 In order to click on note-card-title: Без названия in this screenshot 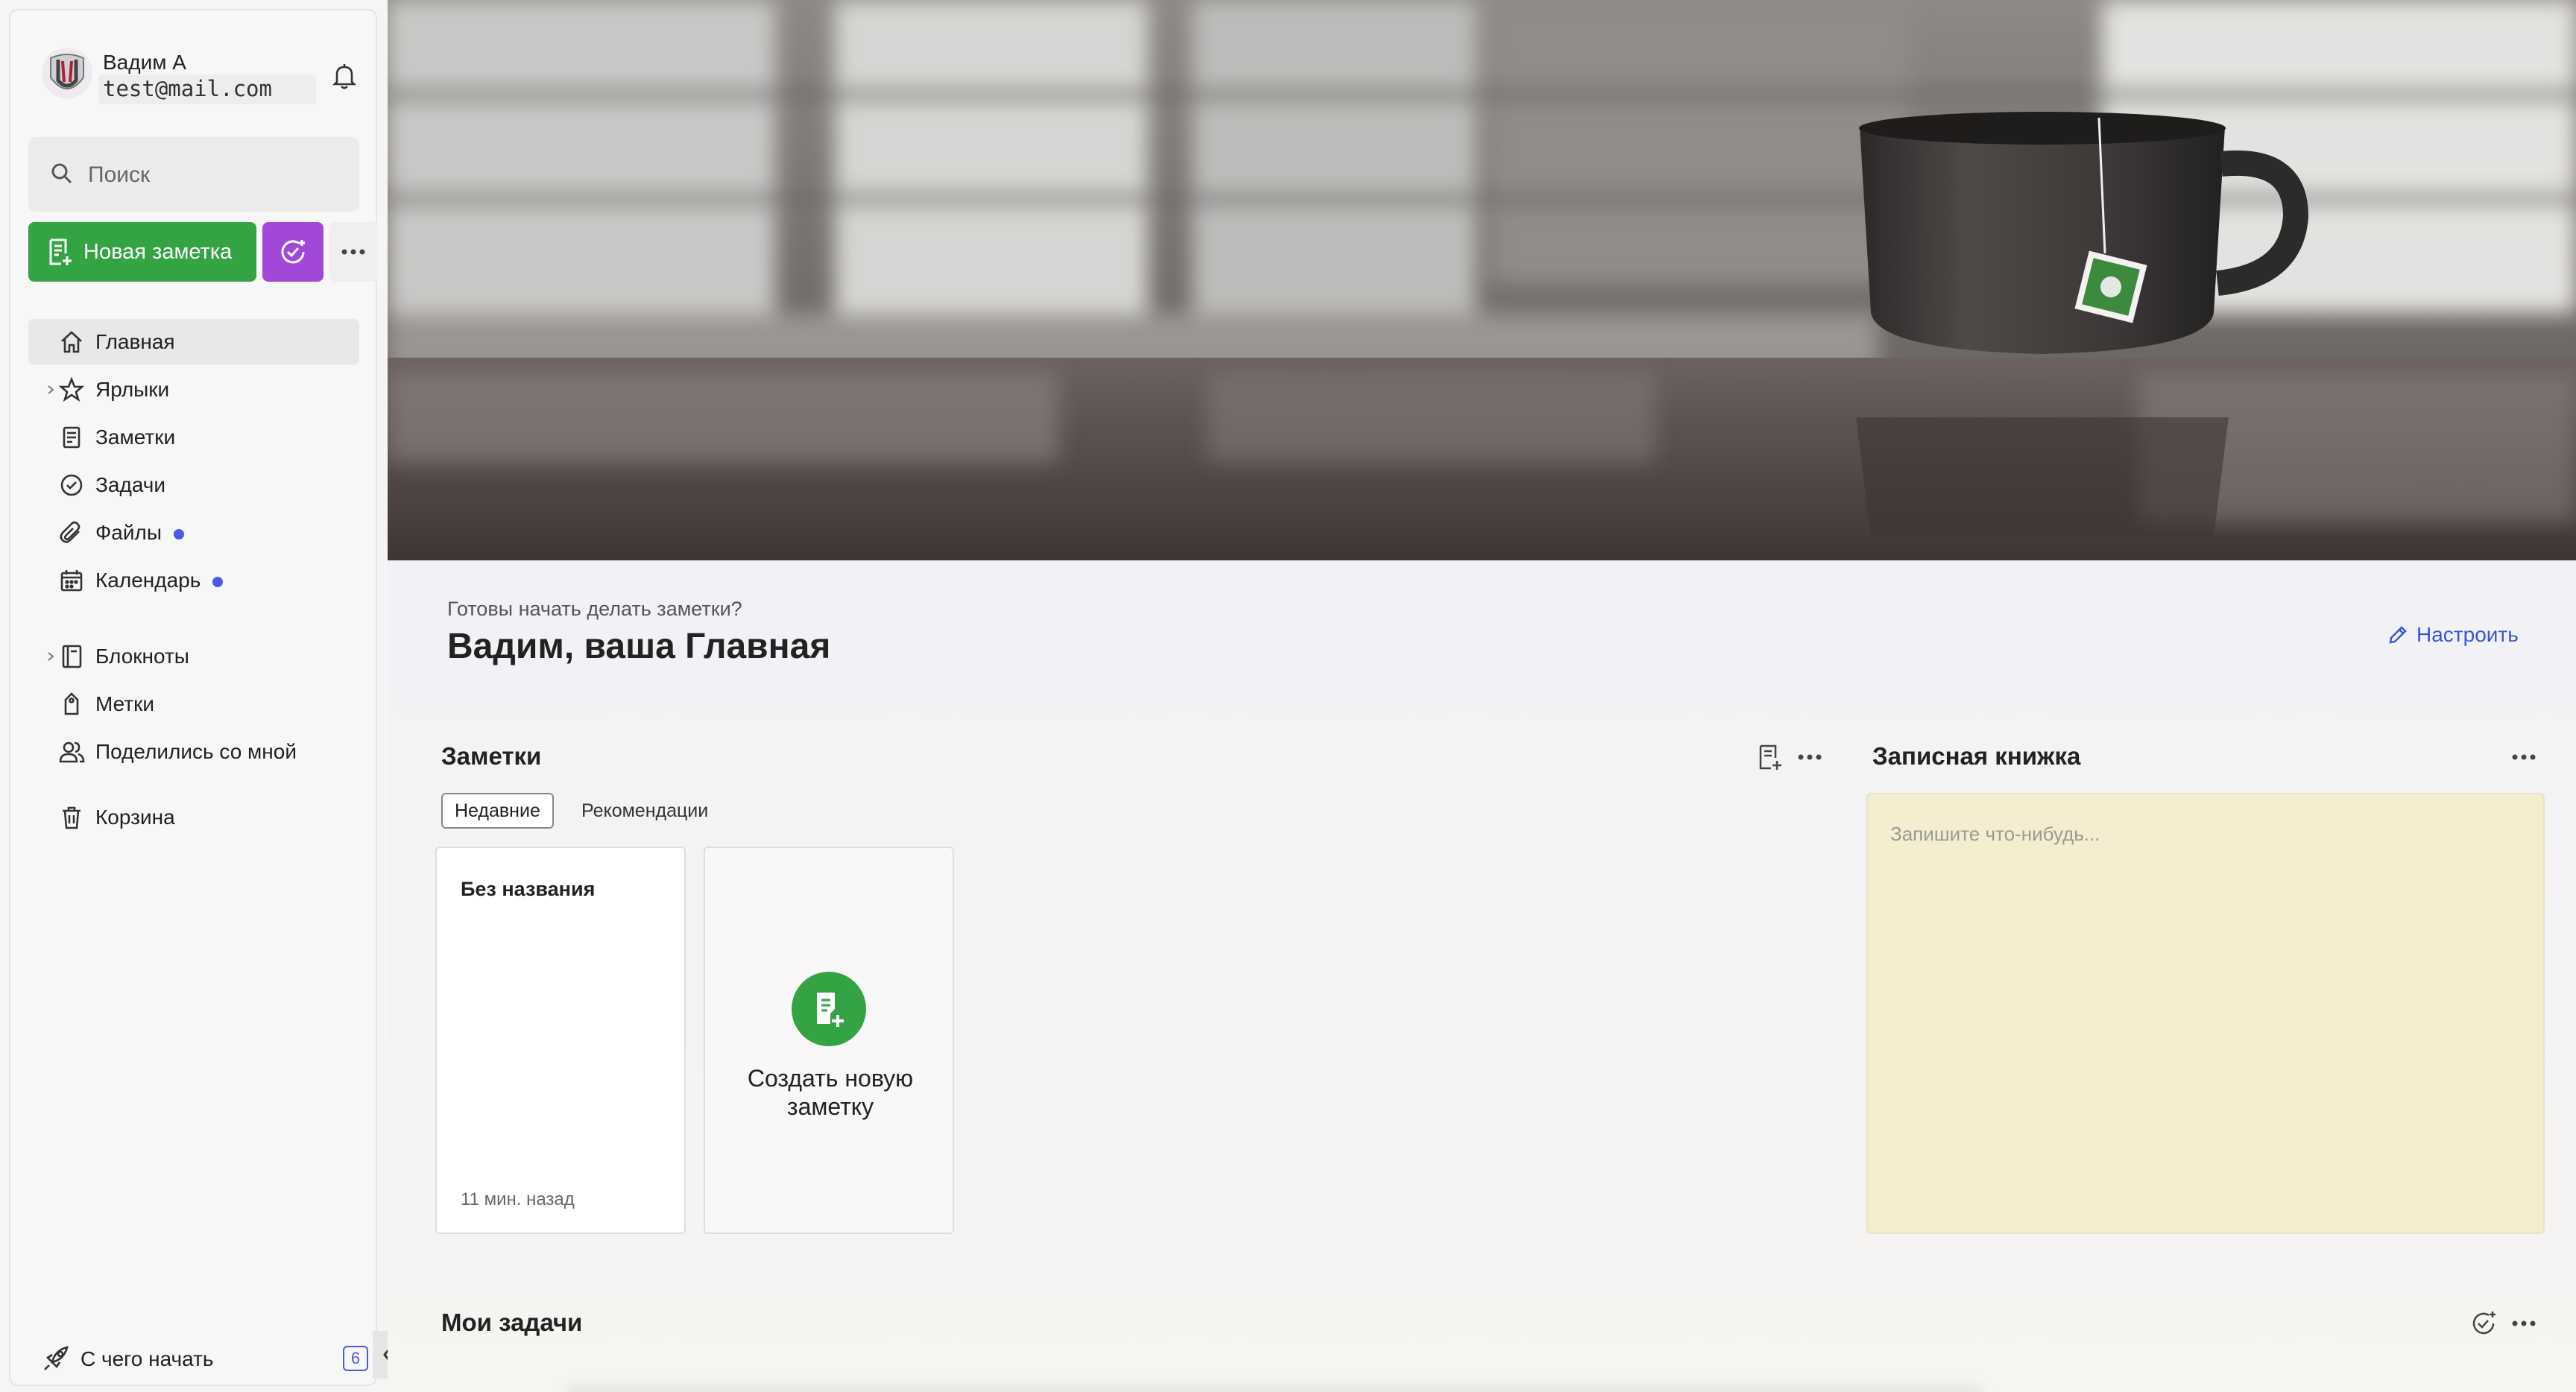, I will do `click(528, 889)`.